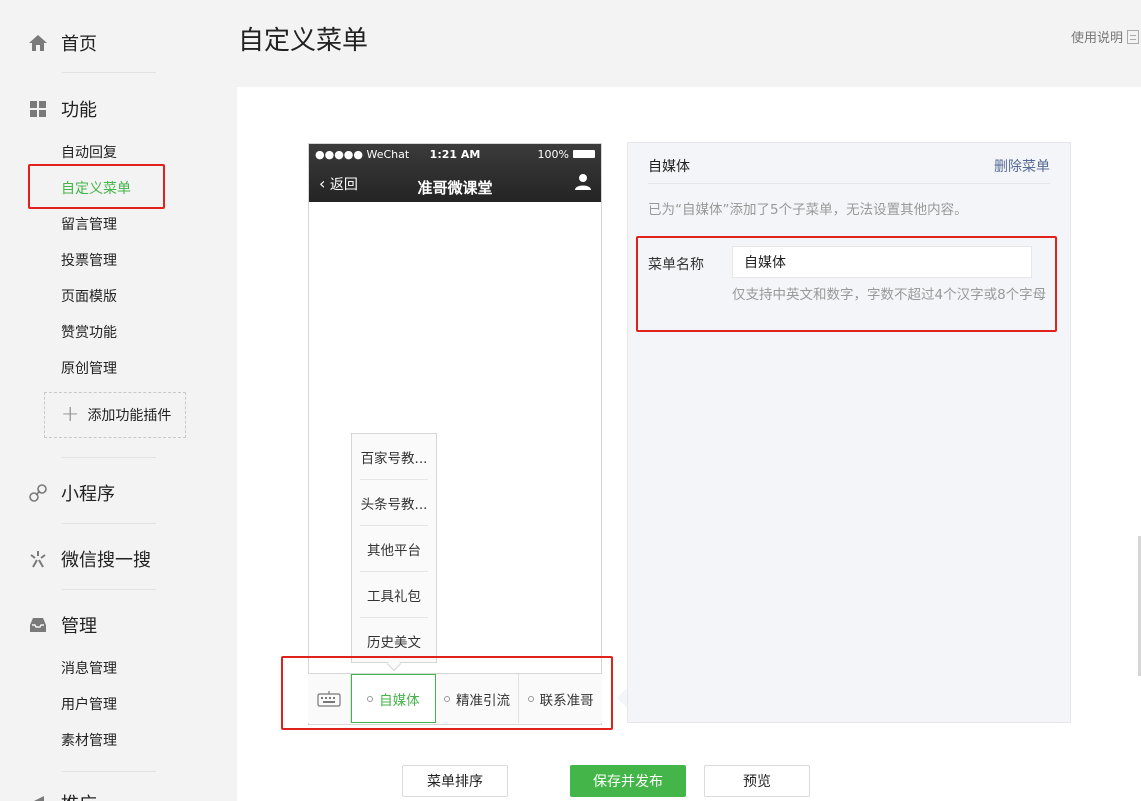  What do you see at coordinates (106, 560) in the screenshot?
I see `nav-wechat-search-label: 微信搜一搜` at bounding box center [106, 560].